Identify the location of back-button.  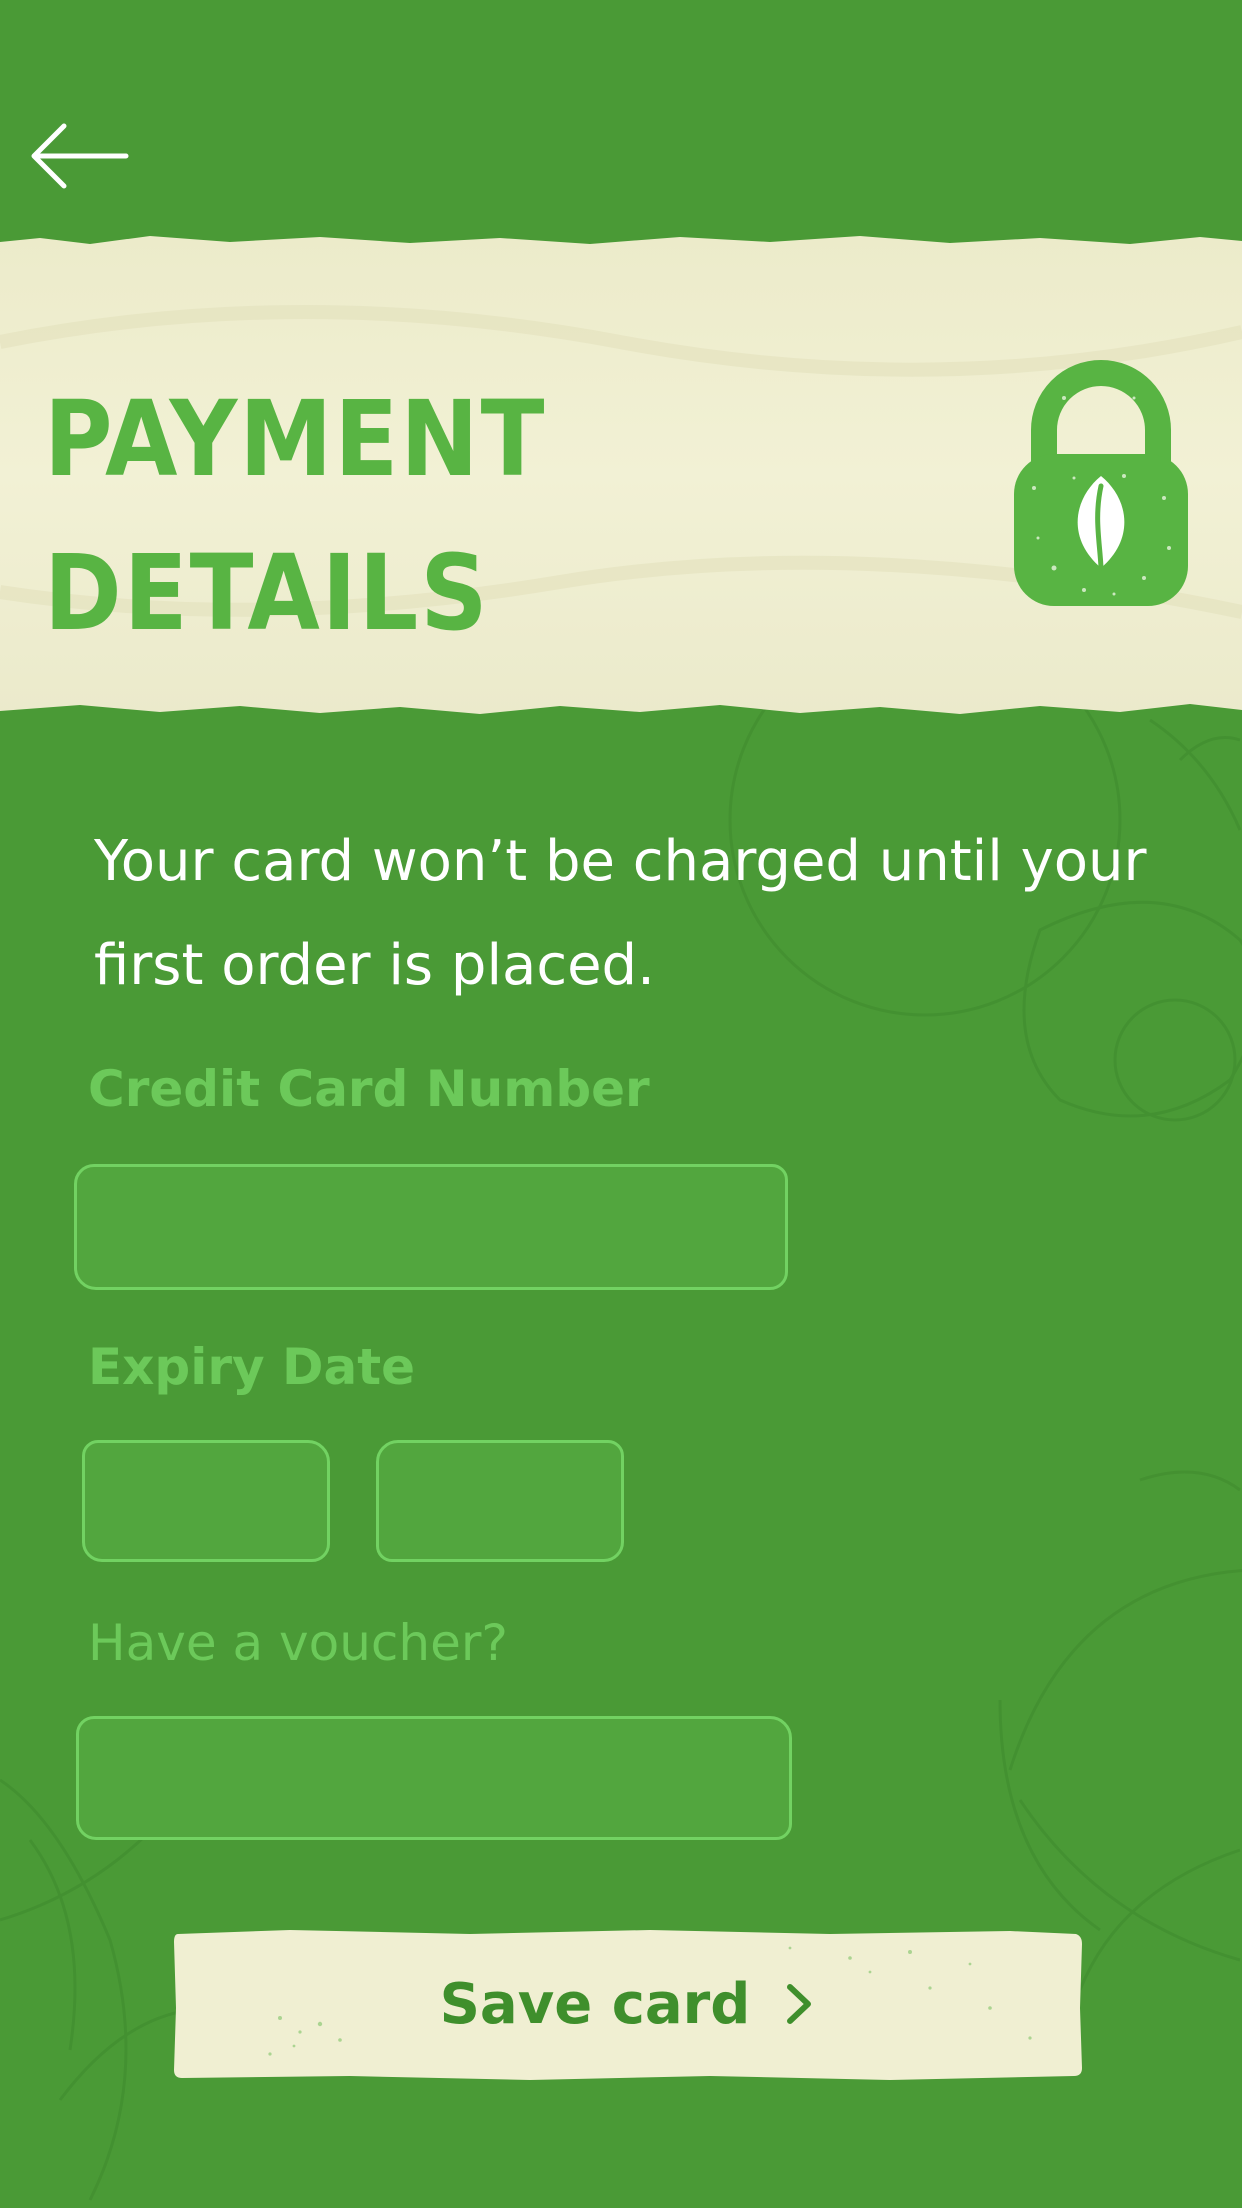
(80, 156).